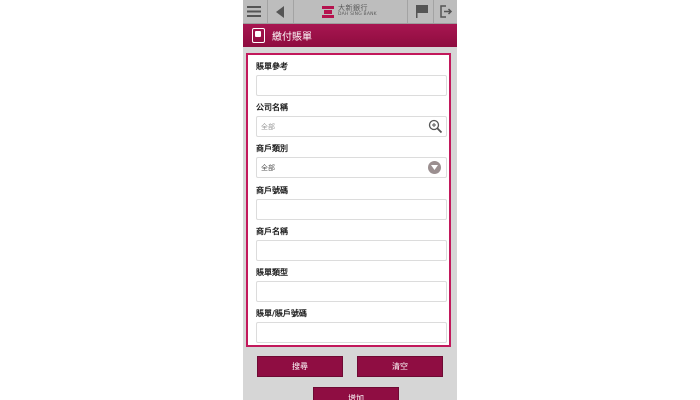 This screenshot has width=700, height=400. What do you see at coordinates (351, 332) in the screenshot?
I see `bill-account-number-input` at bounding box center [351, 332].